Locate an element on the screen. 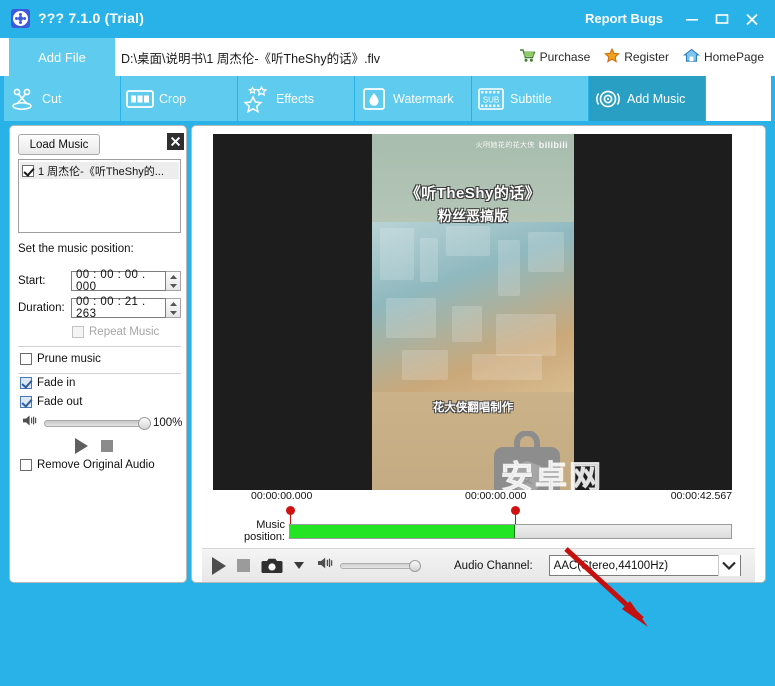  report-bugs-link: Report Bugs is located at coordinates (624, 18).